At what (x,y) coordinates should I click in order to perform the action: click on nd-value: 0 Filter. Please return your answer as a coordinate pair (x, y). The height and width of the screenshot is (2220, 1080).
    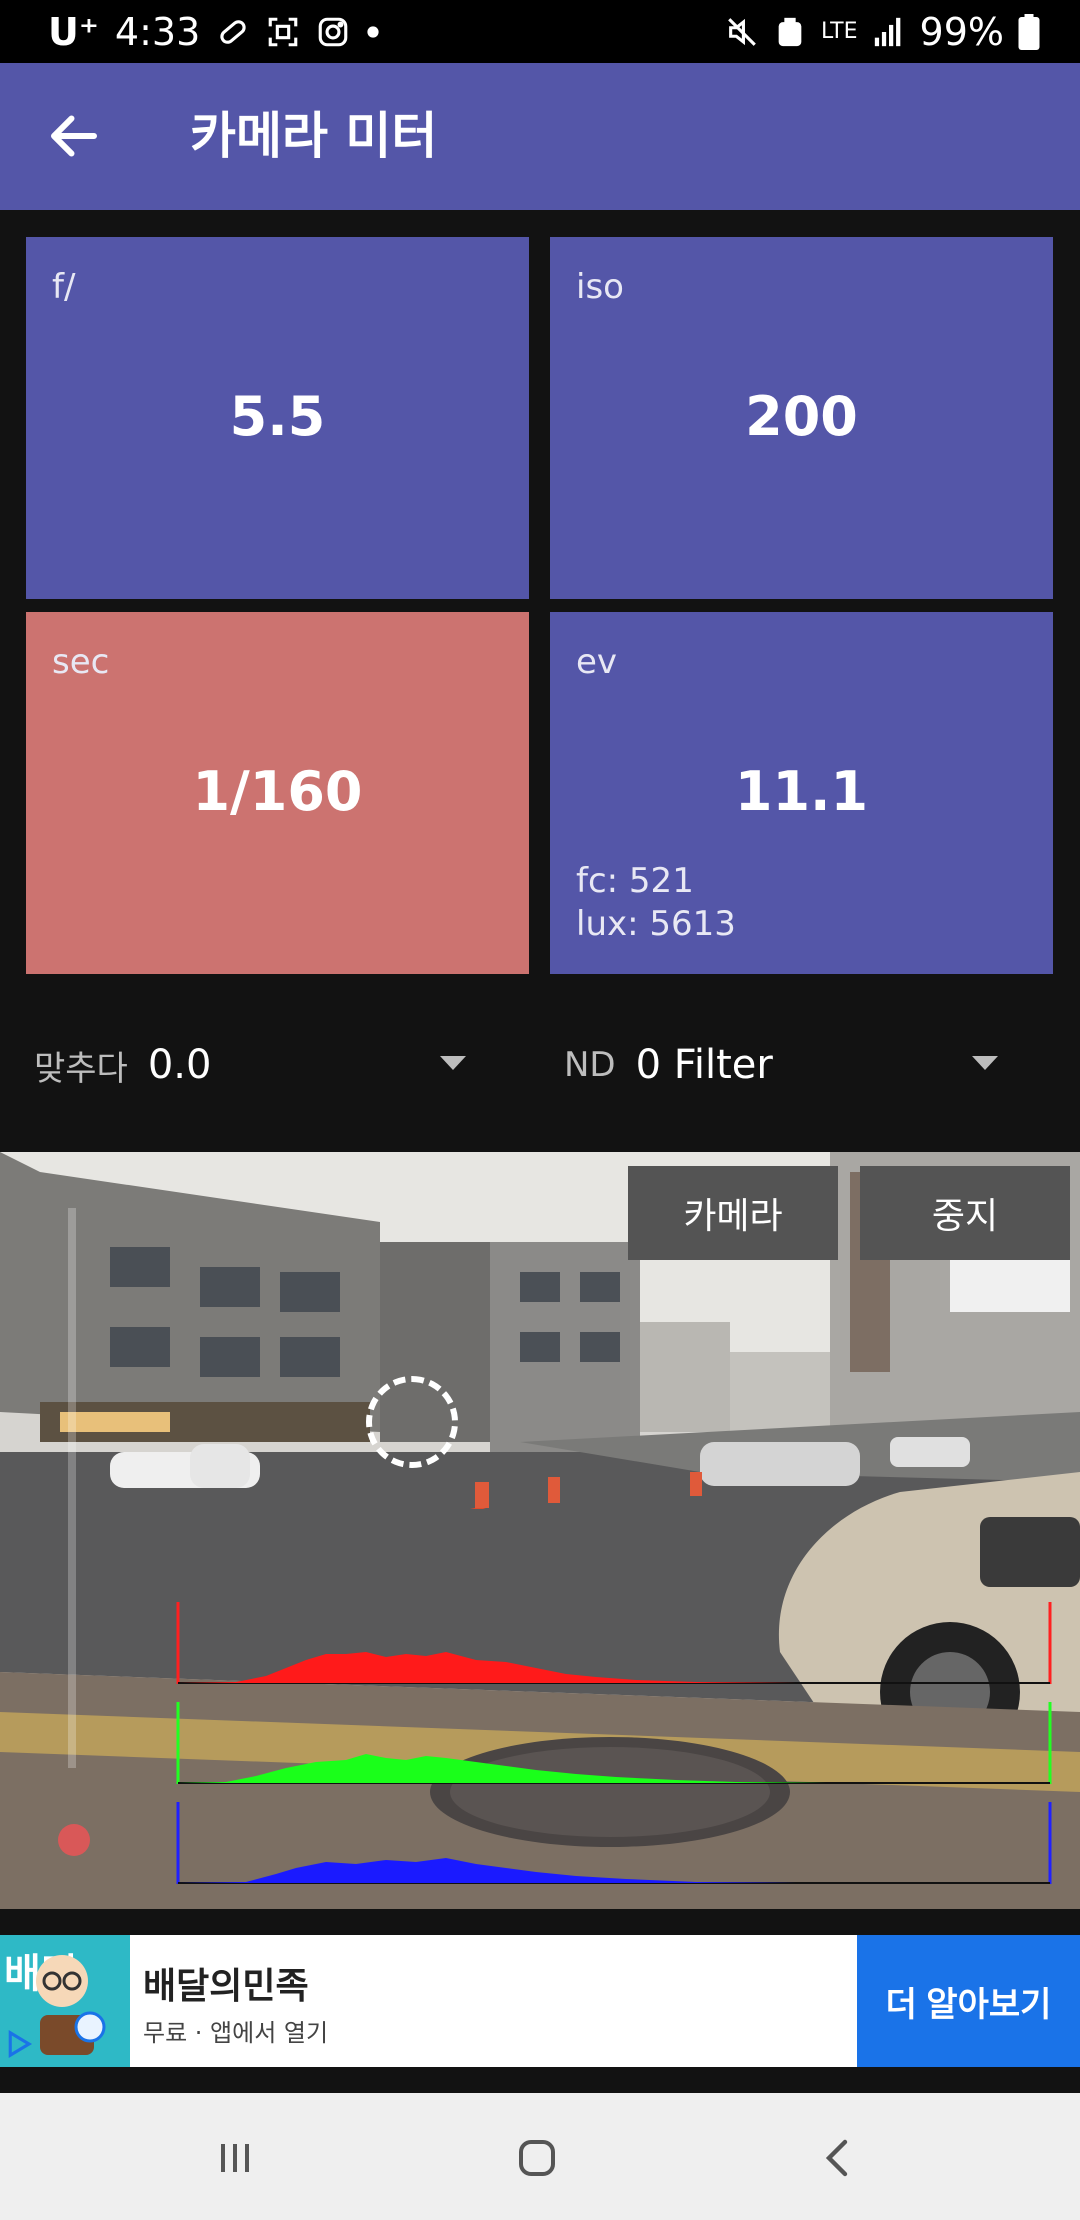
    Looking at the image, I should click on (704, 1065).